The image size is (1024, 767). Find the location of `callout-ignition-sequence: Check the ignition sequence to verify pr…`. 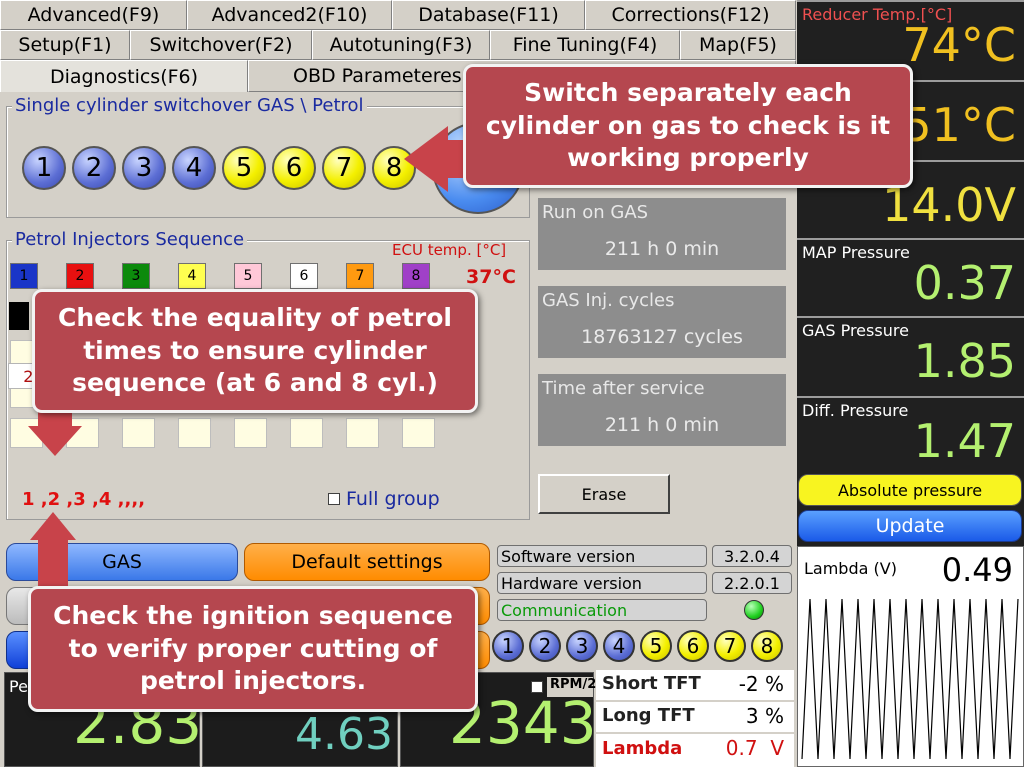

callout-ignition-sequence: Check the ignition sequence to verify pr… is located at coordinates (253, 649).